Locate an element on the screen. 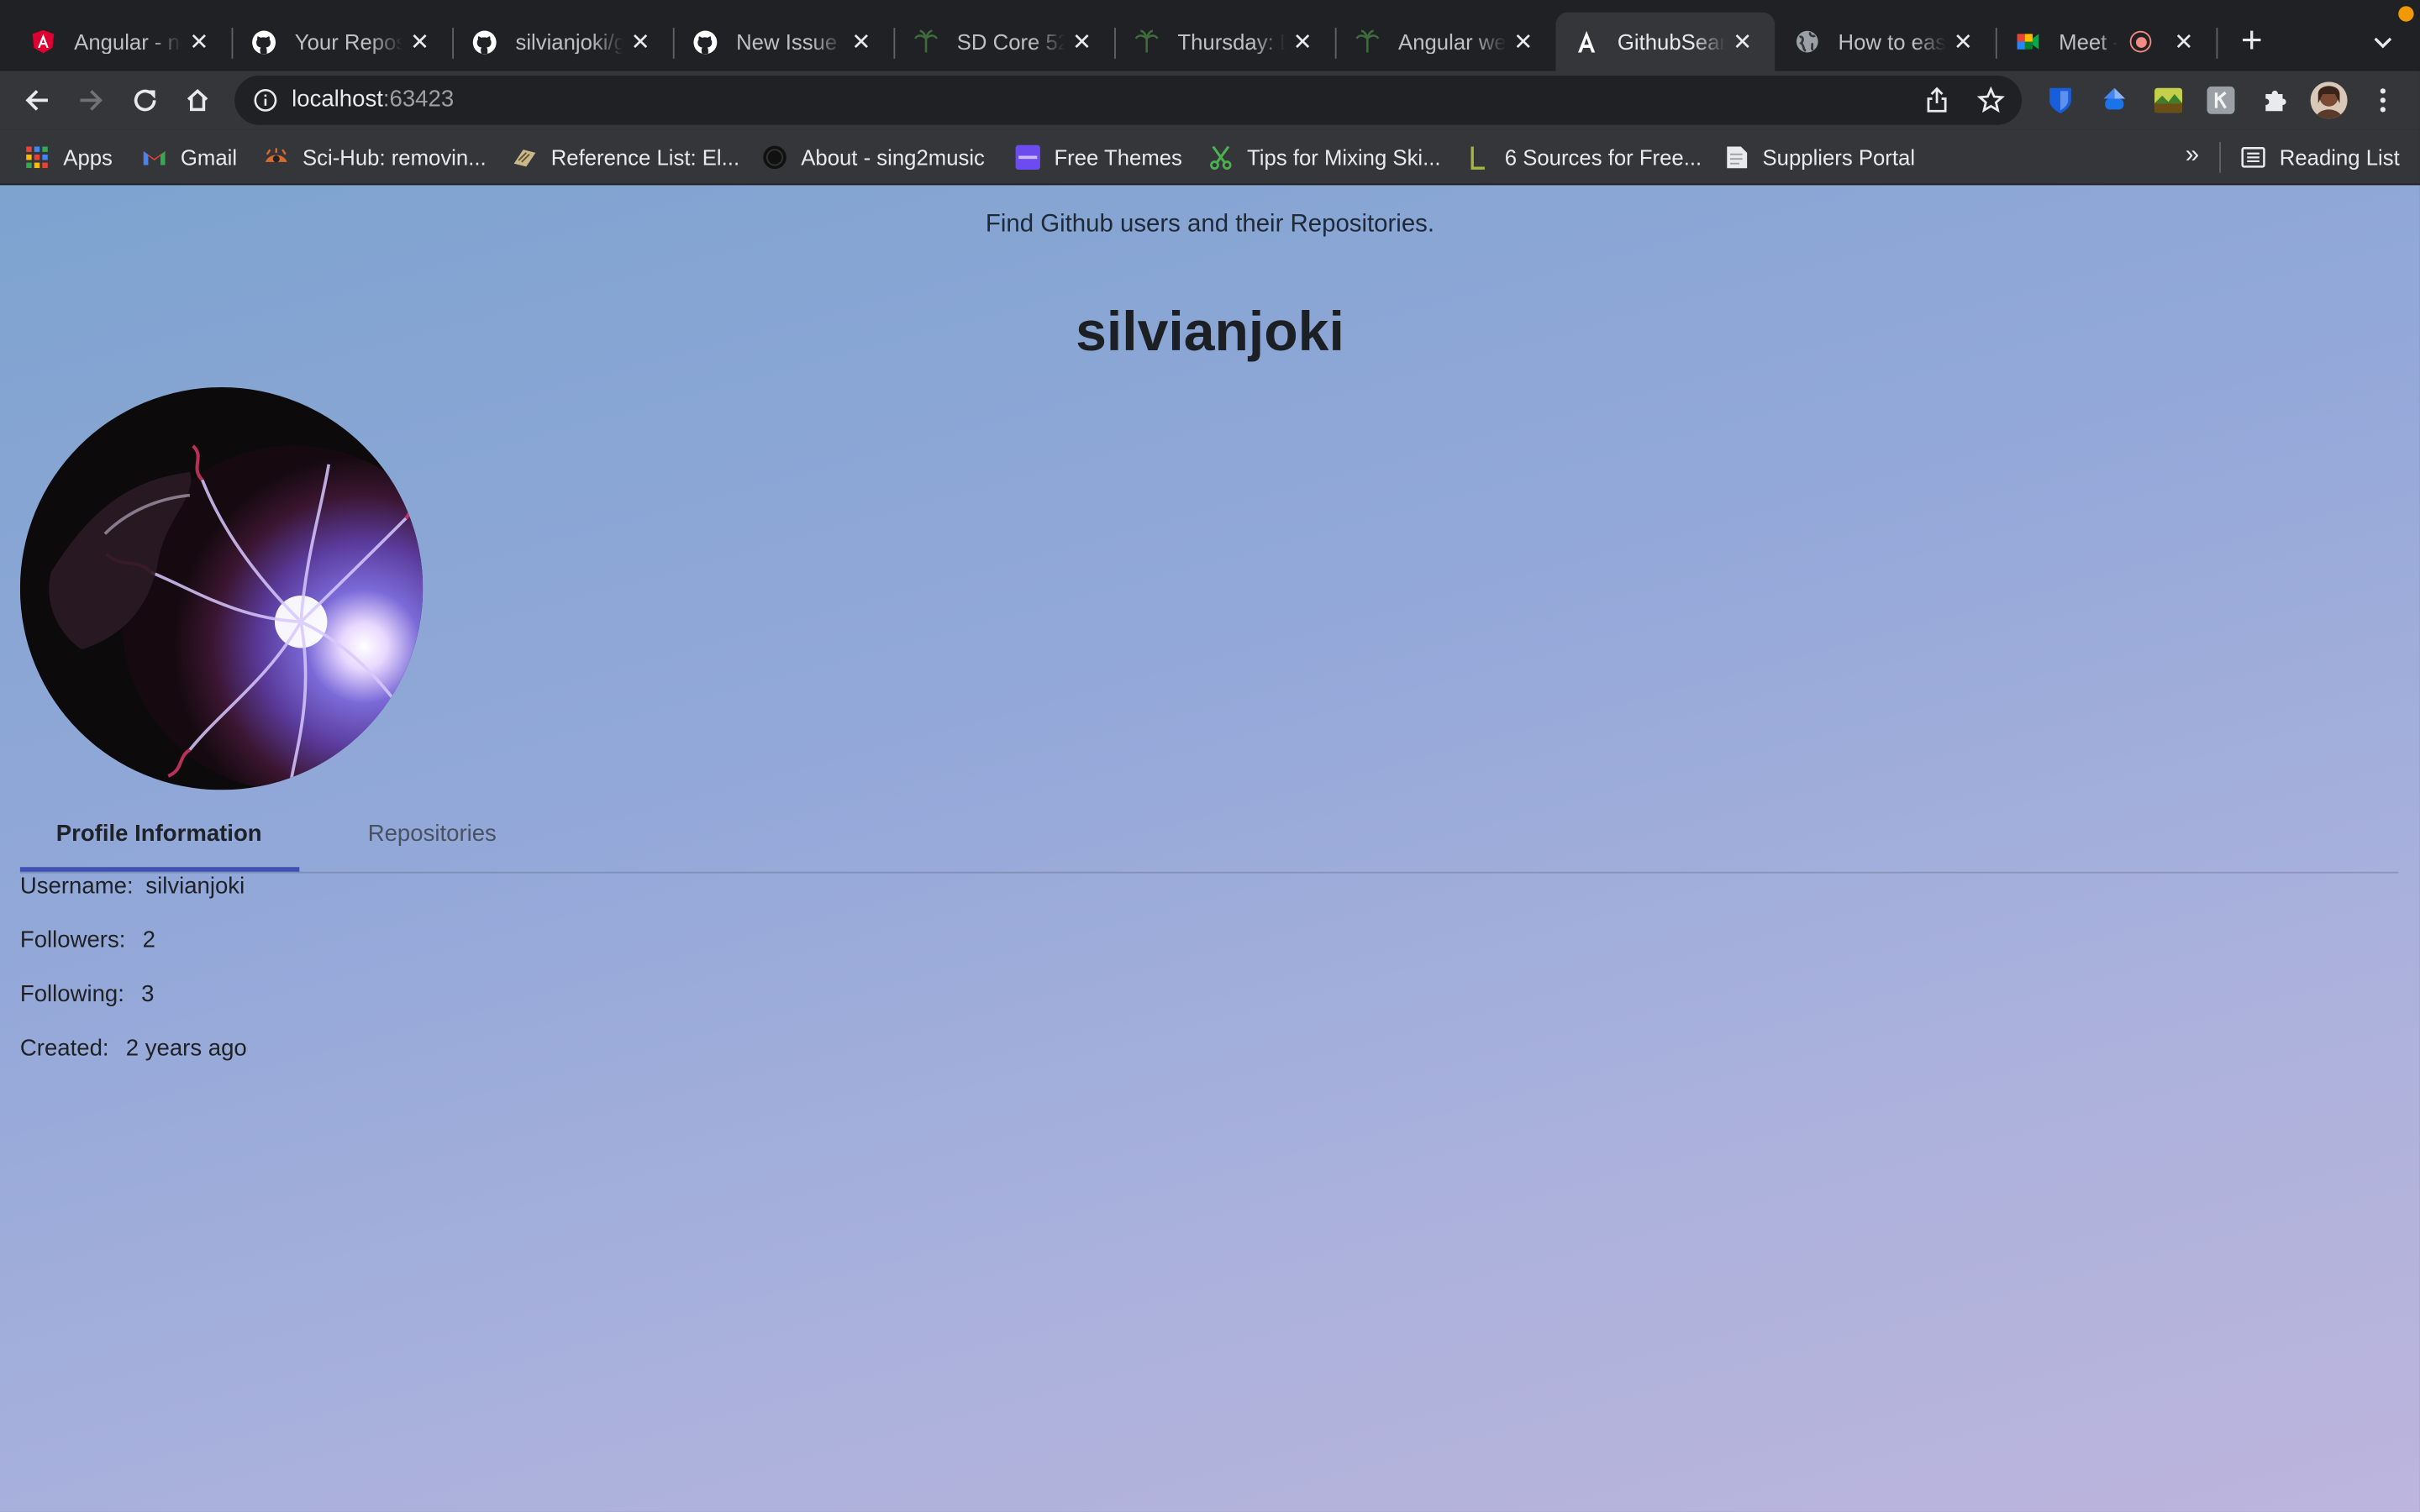  extensions-puzzle-icon is located at coordinates (2275, 100).